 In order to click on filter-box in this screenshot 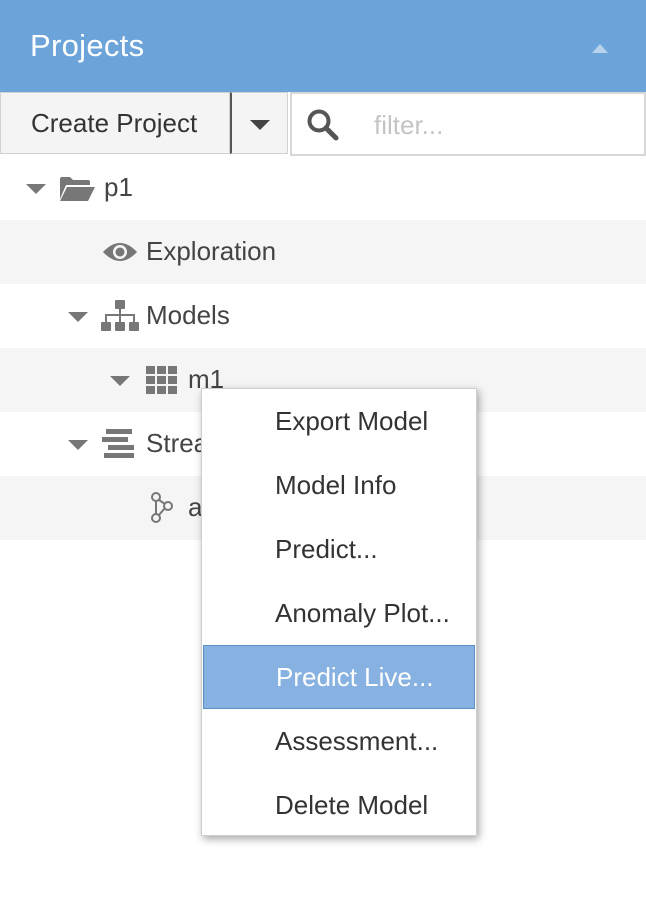, I will do `click(468, 124)`.